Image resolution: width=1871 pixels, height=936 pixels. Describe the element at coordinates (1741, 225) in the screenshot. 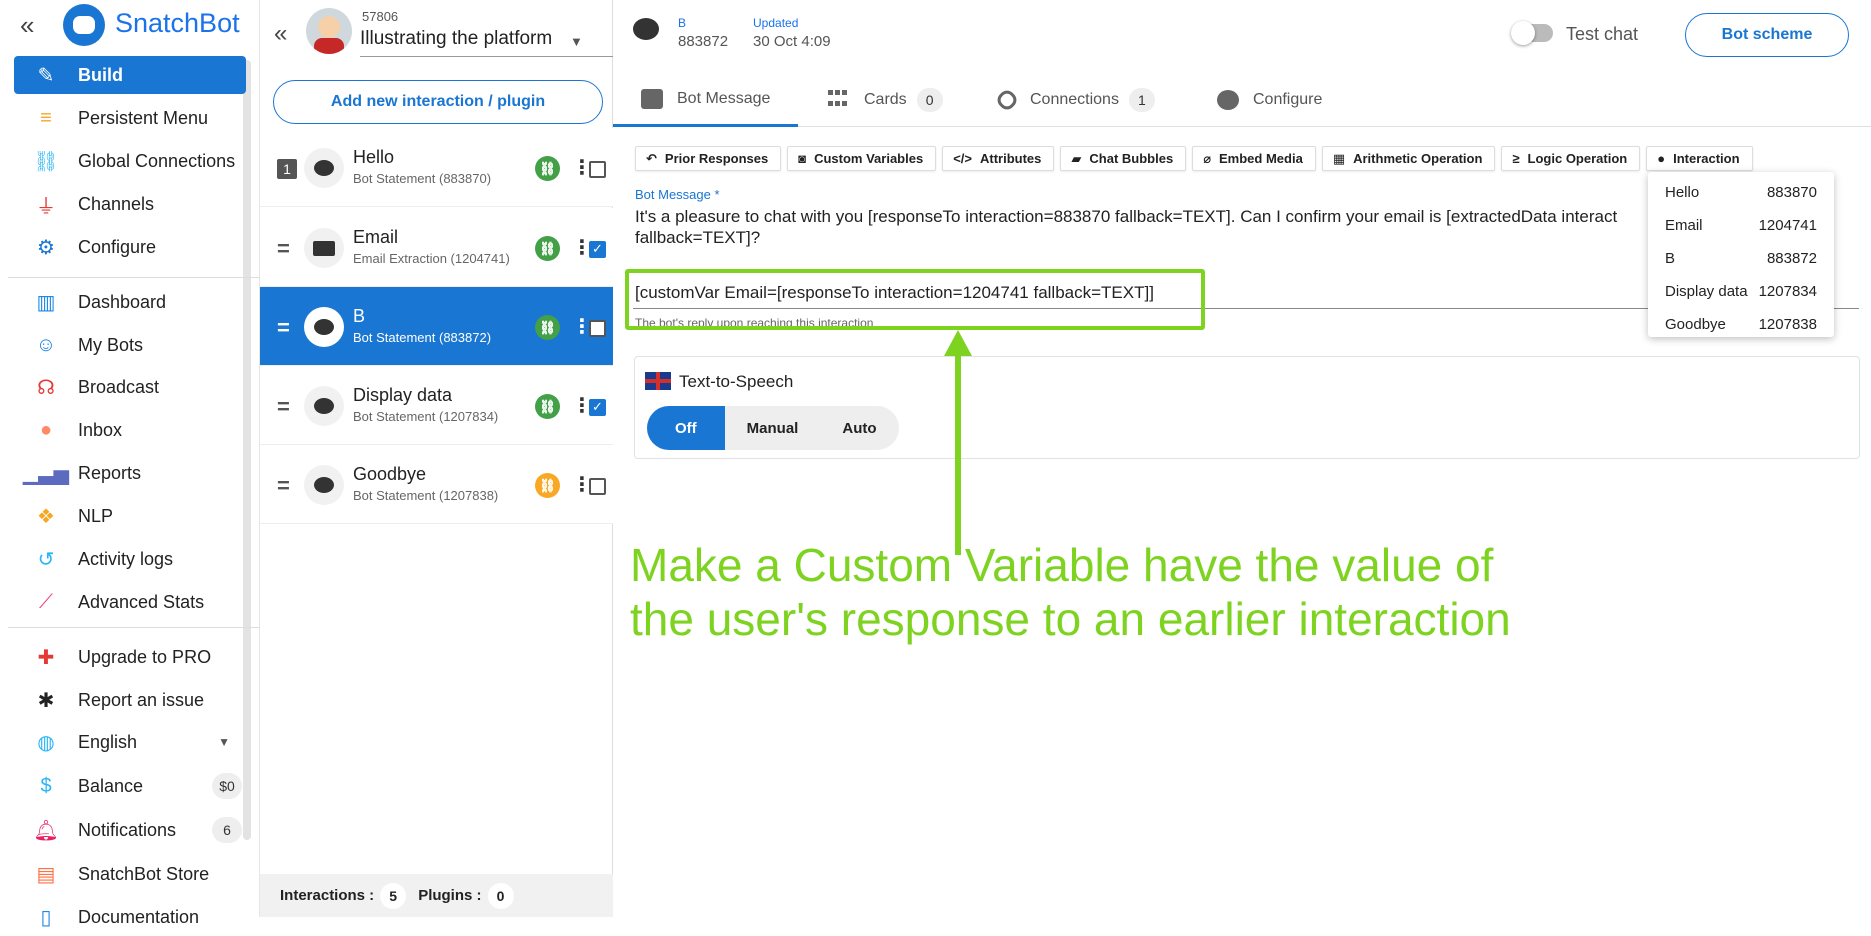

I see `dropdown-item: Email 1204741` at that location.